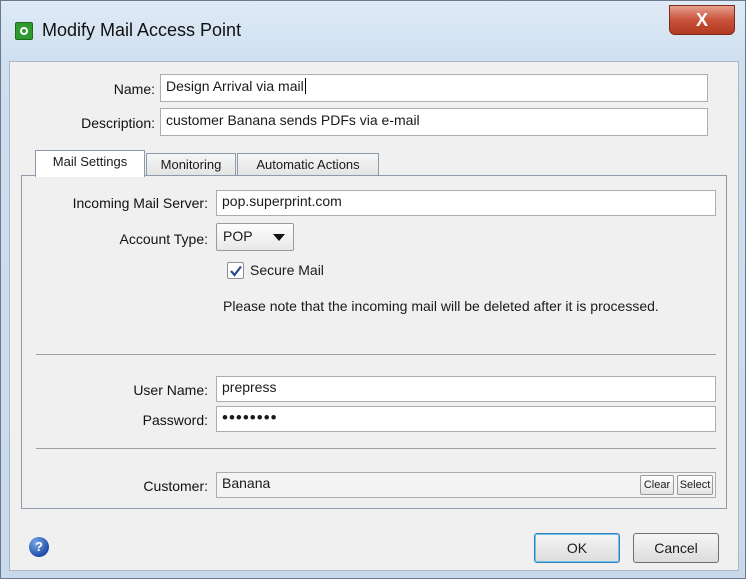 The width and height of the screenshot is (746, 579). I want to click on name-field: Design Arrival via mail, so click(434, 88).